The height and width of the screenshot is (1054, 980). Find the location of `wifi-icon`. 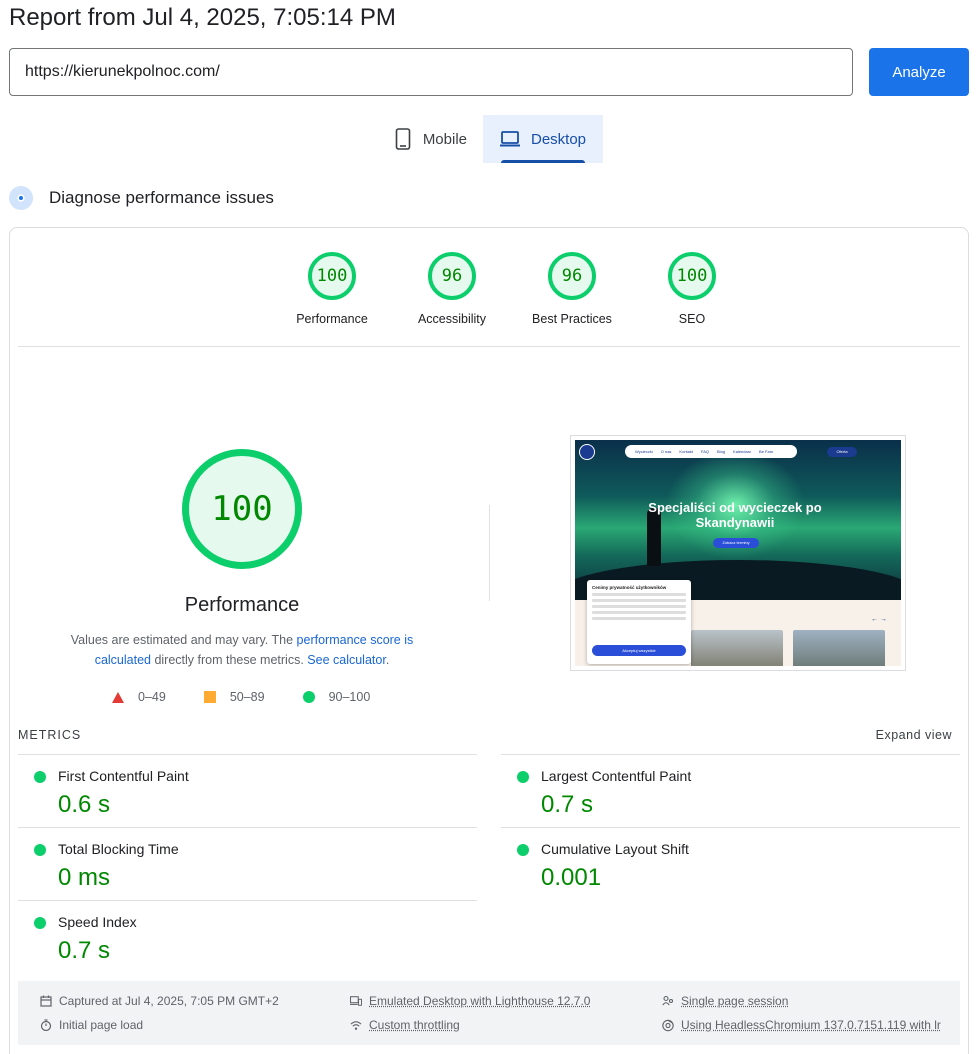

wifi-icon is located at coordinates (356, 1025).